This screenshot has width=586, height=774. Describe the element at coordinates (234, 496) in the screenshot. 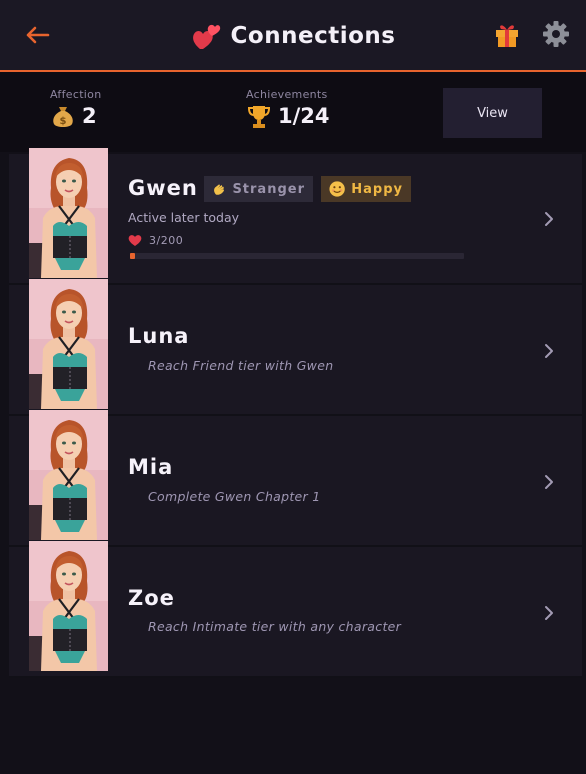

I see `unlock-requirement: Complete Gwen Chapter 1` at that location.